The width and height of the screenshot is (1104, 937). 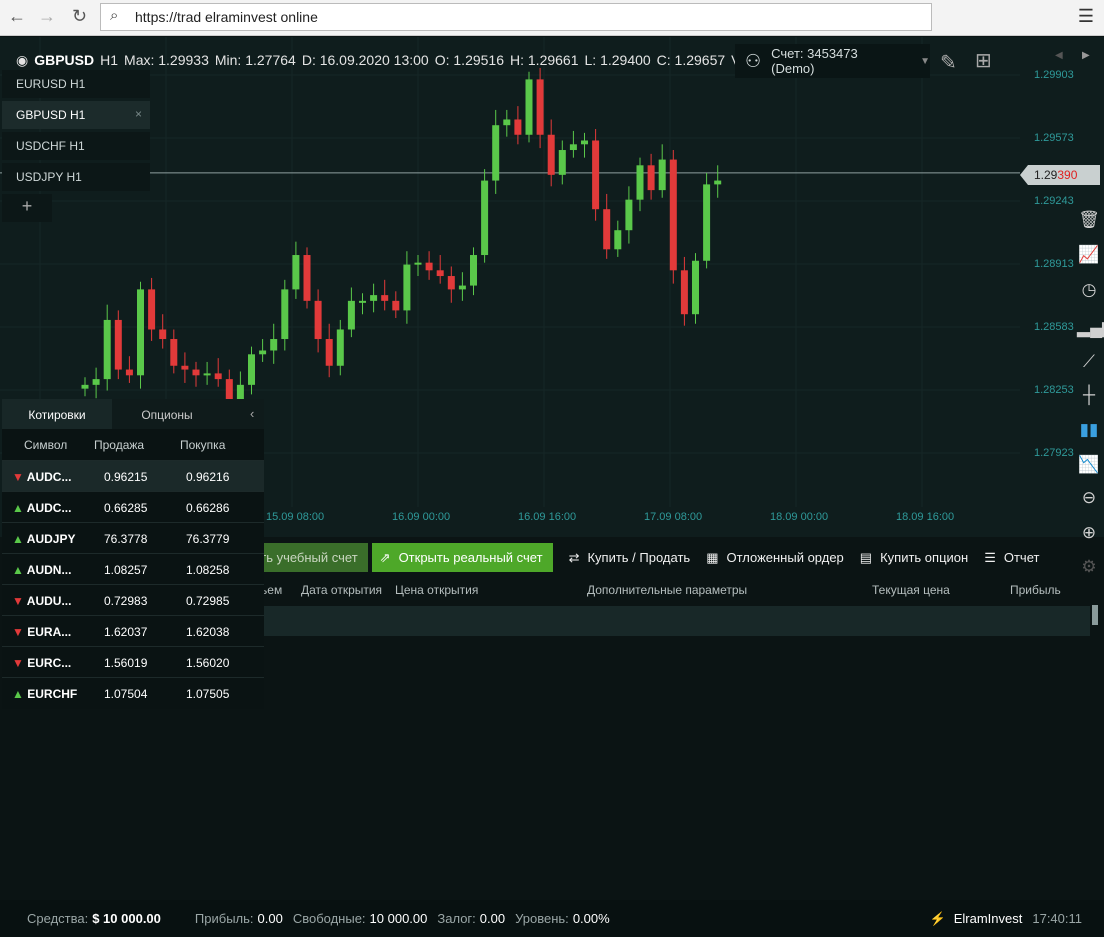 I want to click on bar-indicator-icon: ▂▄▆, so click(x=1090, y=328).